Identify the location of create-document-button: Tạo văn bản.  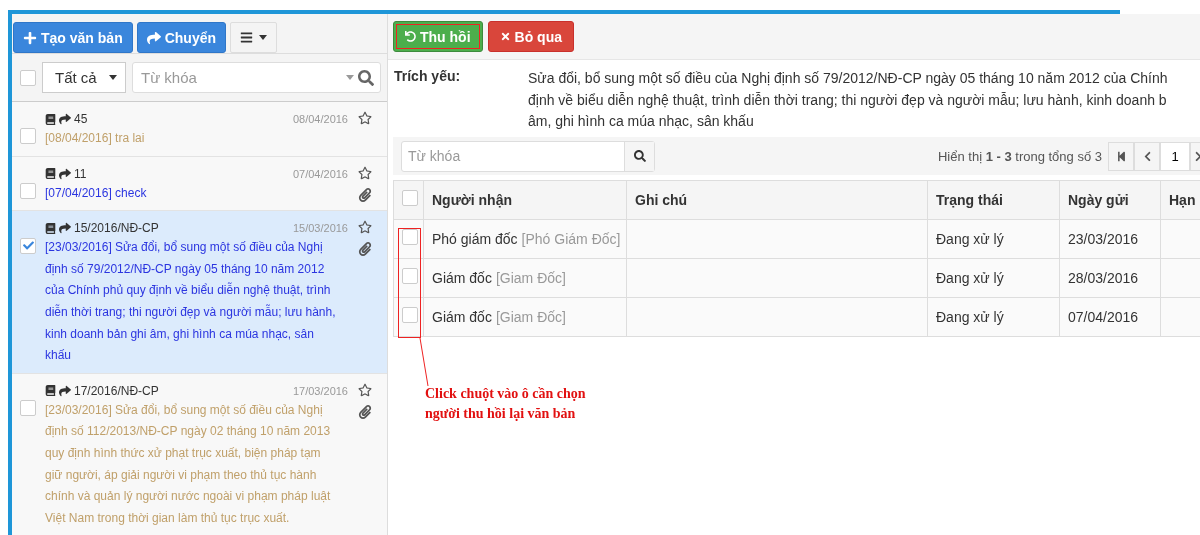
(73, 37).